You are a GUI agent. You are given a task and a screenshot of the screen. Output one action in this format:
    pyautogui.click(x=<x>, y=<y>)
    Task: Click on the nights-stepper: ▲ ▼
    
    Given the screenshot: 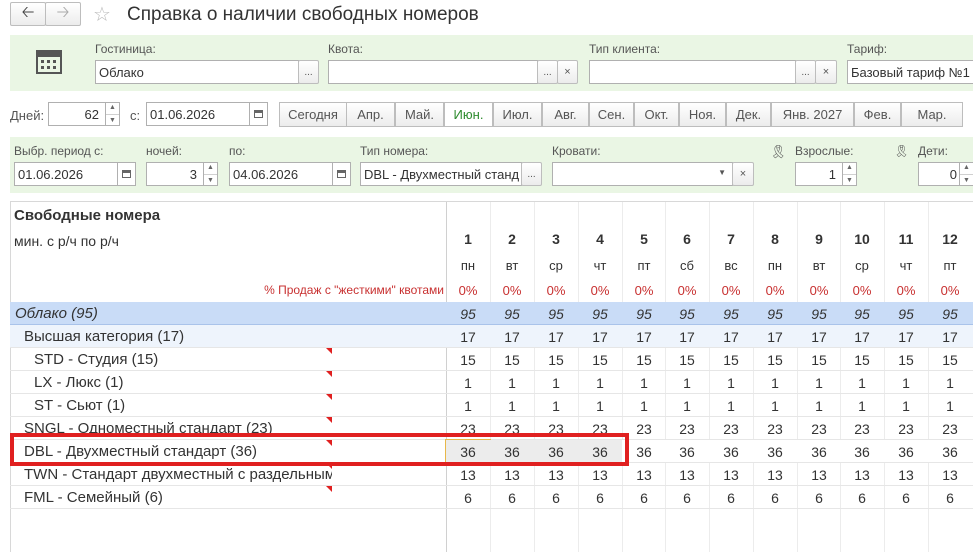 What is the action you would take?
    pyautogui.click(x=210, y=174)
    